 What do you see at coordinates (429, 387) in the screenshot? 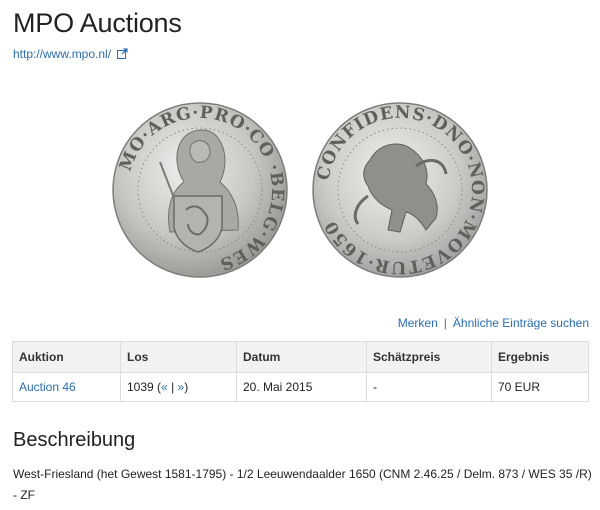
I see `cell-estimate: -` at bounding box center [429, 387].